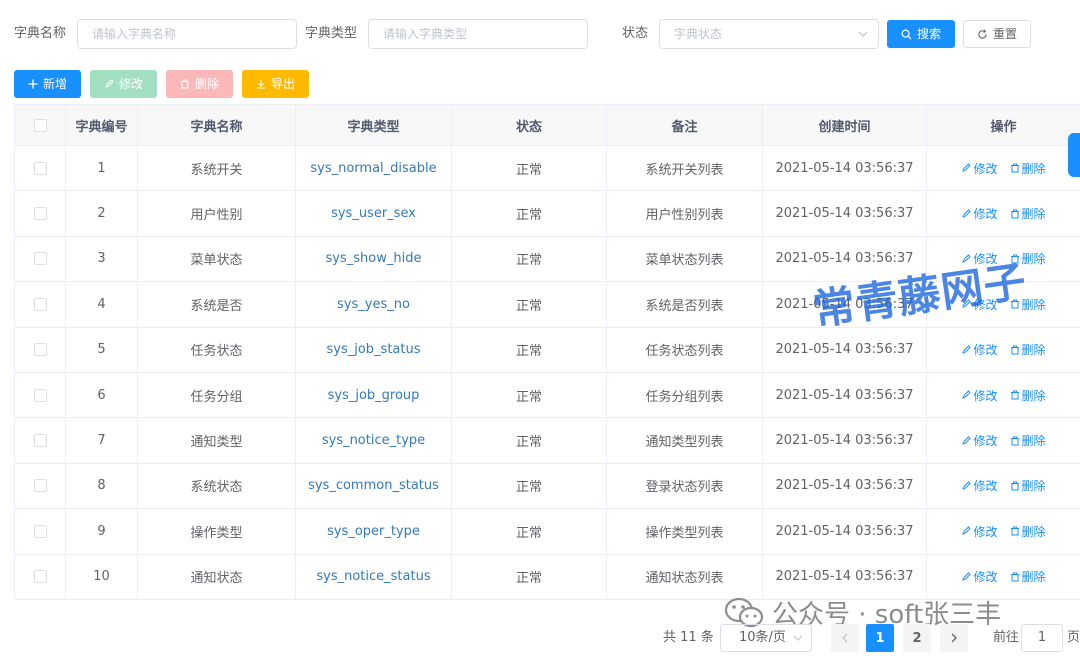 This screenshot has width=1080, height=656. What do you see at coordinates (217, 531) in the screenshot?
I see `cell-dict-name: 操作类型` at bounding box center [217, 531].